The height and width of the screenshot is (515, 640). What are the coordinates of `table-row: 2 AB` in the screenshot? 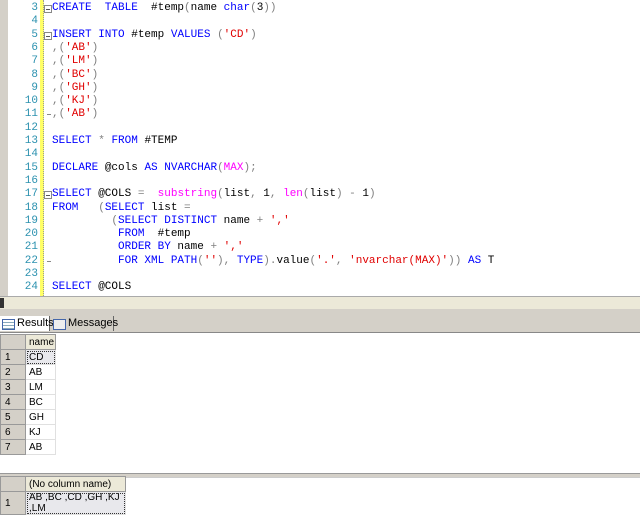 It's located at (28, 372).